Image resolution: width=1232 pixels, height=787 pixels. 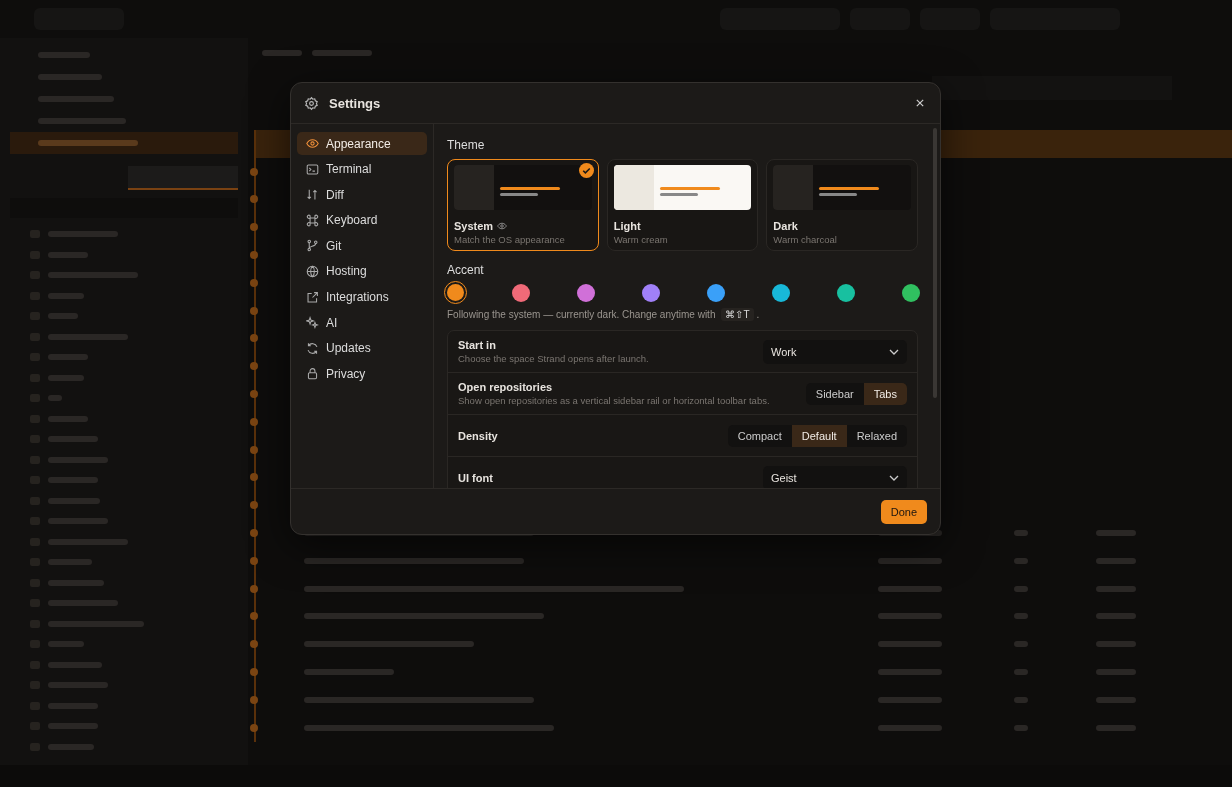 I want to click on setting-label: Start in, so click(x=477, y=345).